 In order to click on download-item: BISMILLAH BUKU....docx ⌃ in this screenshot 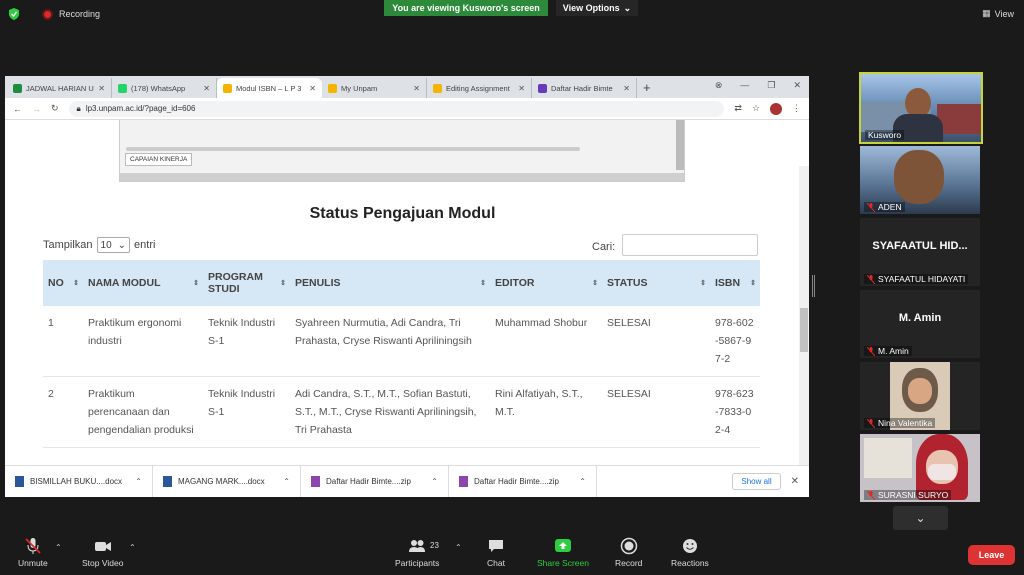, I will do `click(79, 481)`.